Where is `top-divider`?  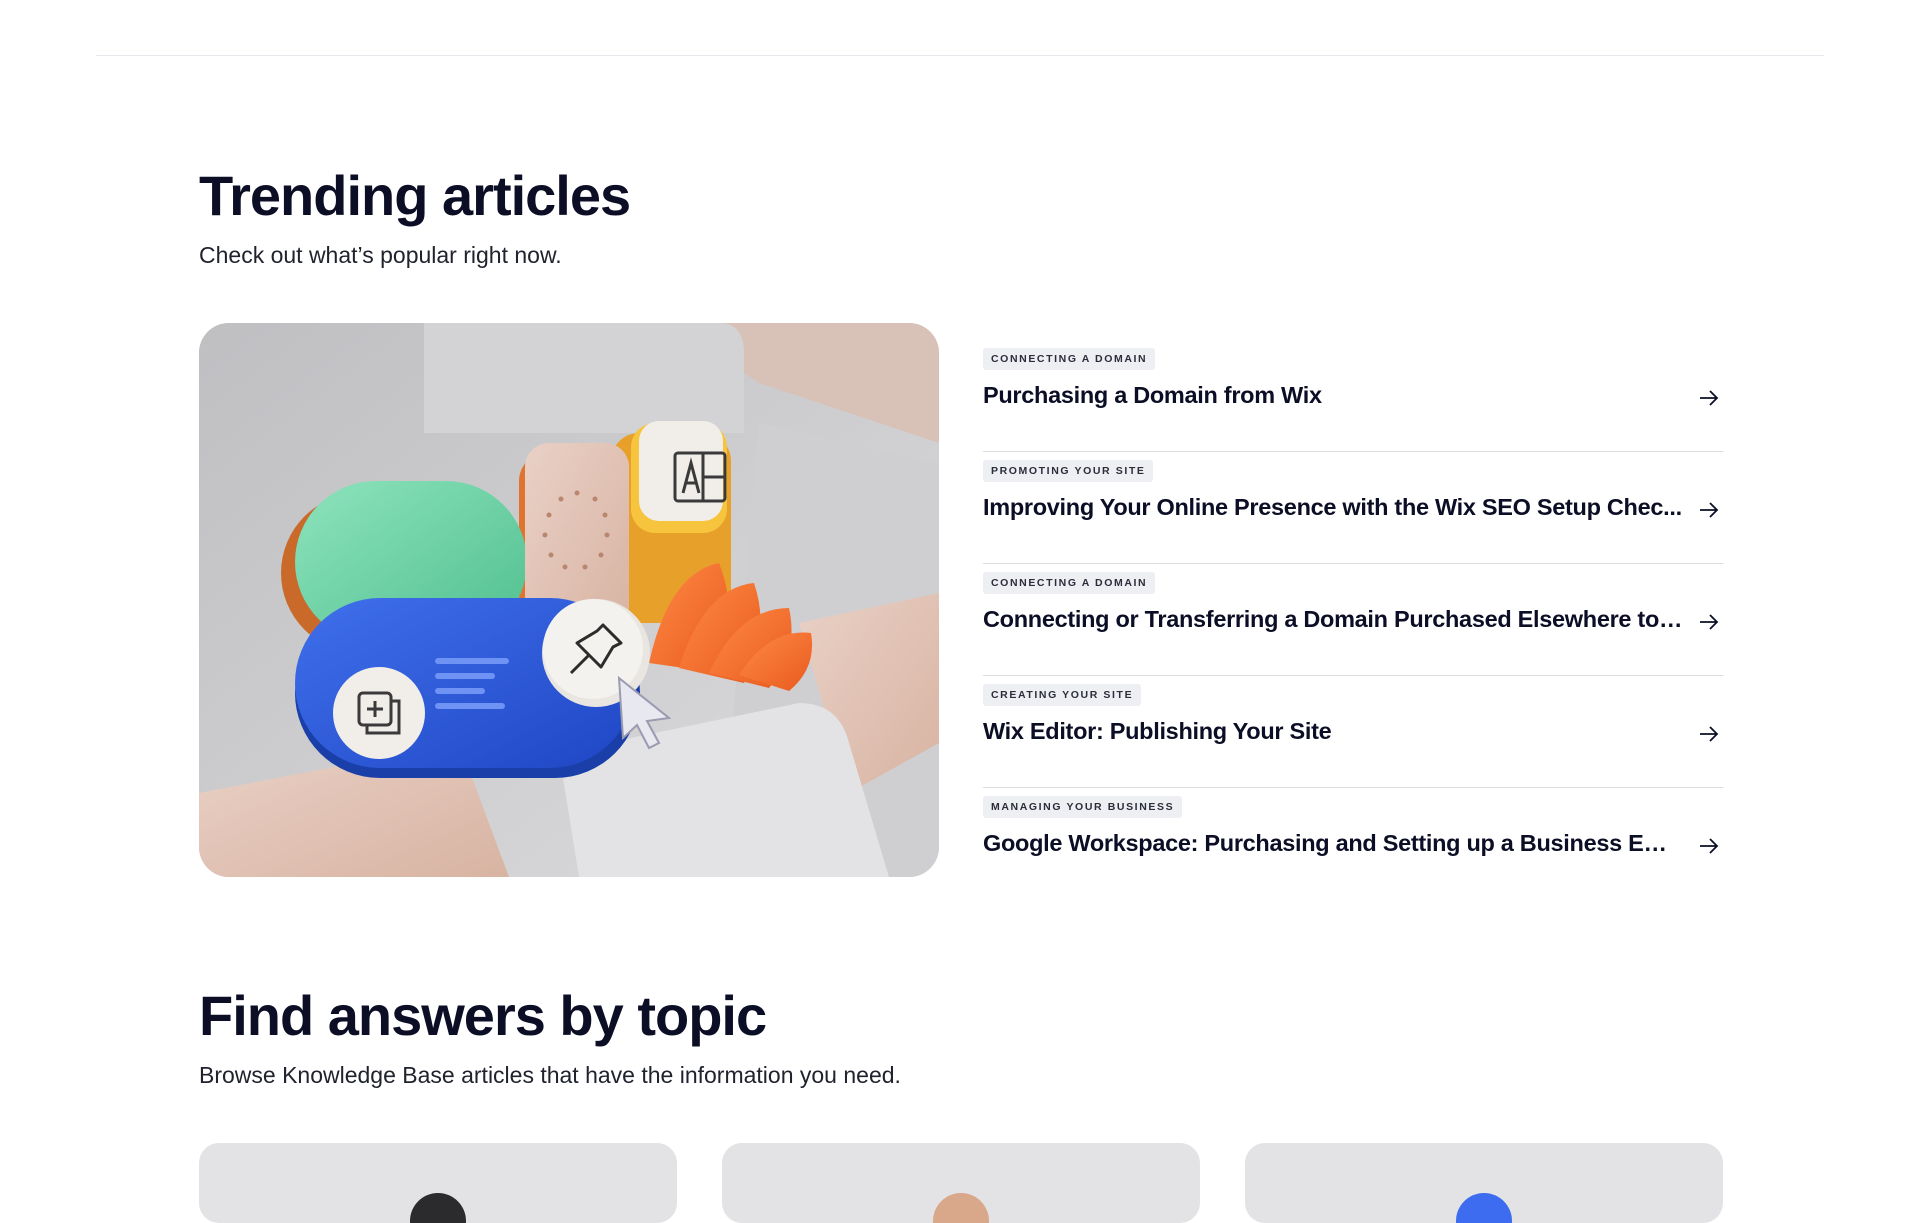
top-divider is located at coordinates (960, 55).